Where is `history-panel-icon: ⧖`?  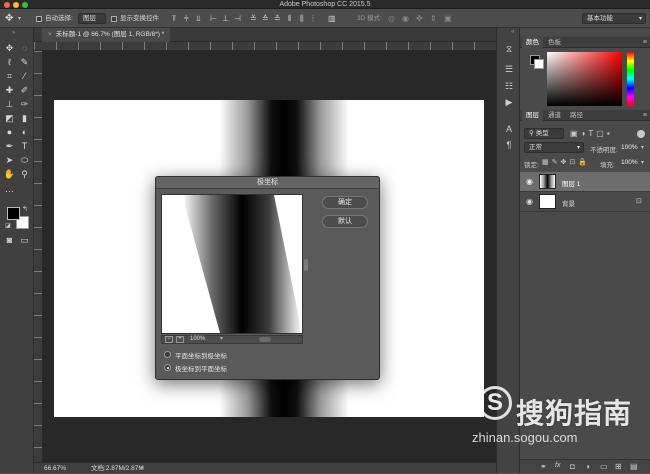
history-panel-icon: ⧖ is located at coordinates (509, 49).